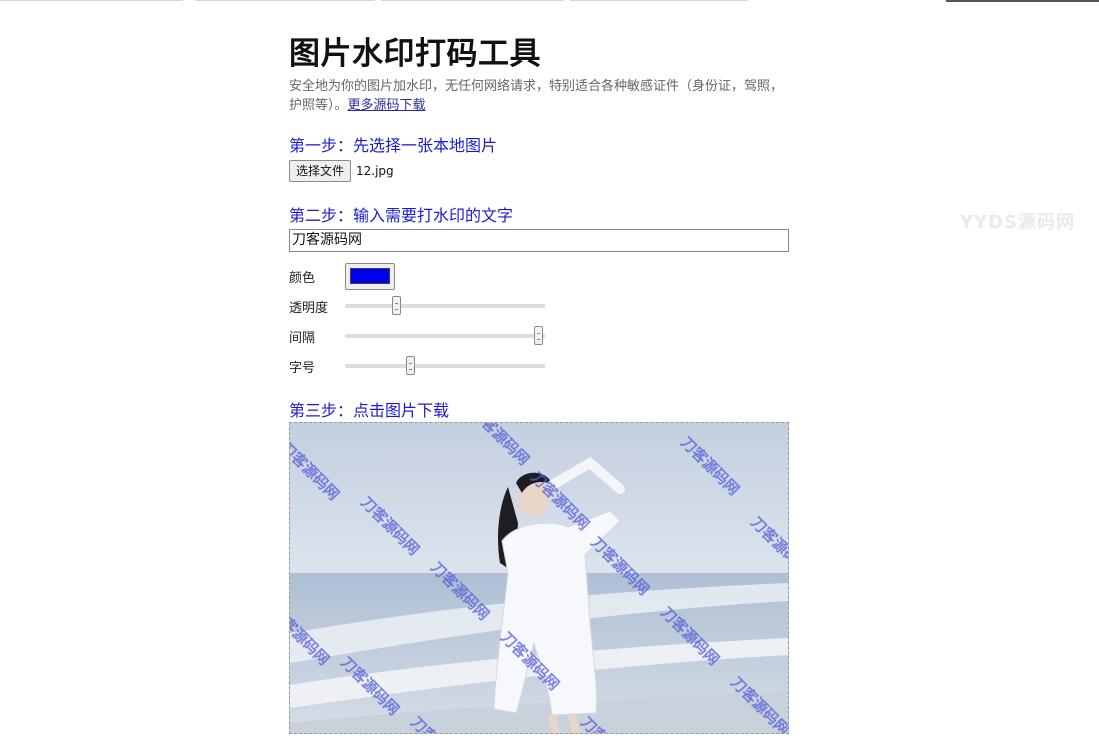  I want to click on spacing-slider-track, so click(445, 336).